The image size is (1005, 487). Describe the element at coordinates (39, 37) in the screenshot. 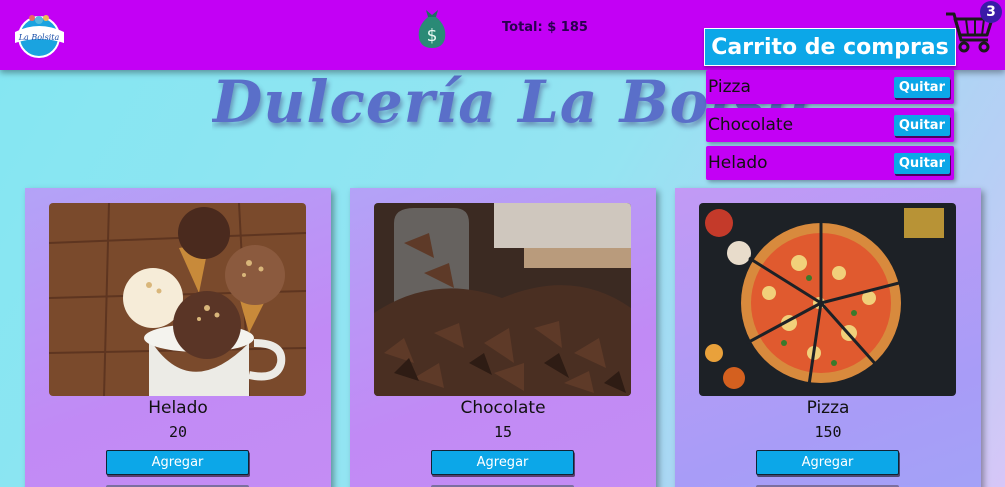

I see `svg-text: La Bolsita` at that location.